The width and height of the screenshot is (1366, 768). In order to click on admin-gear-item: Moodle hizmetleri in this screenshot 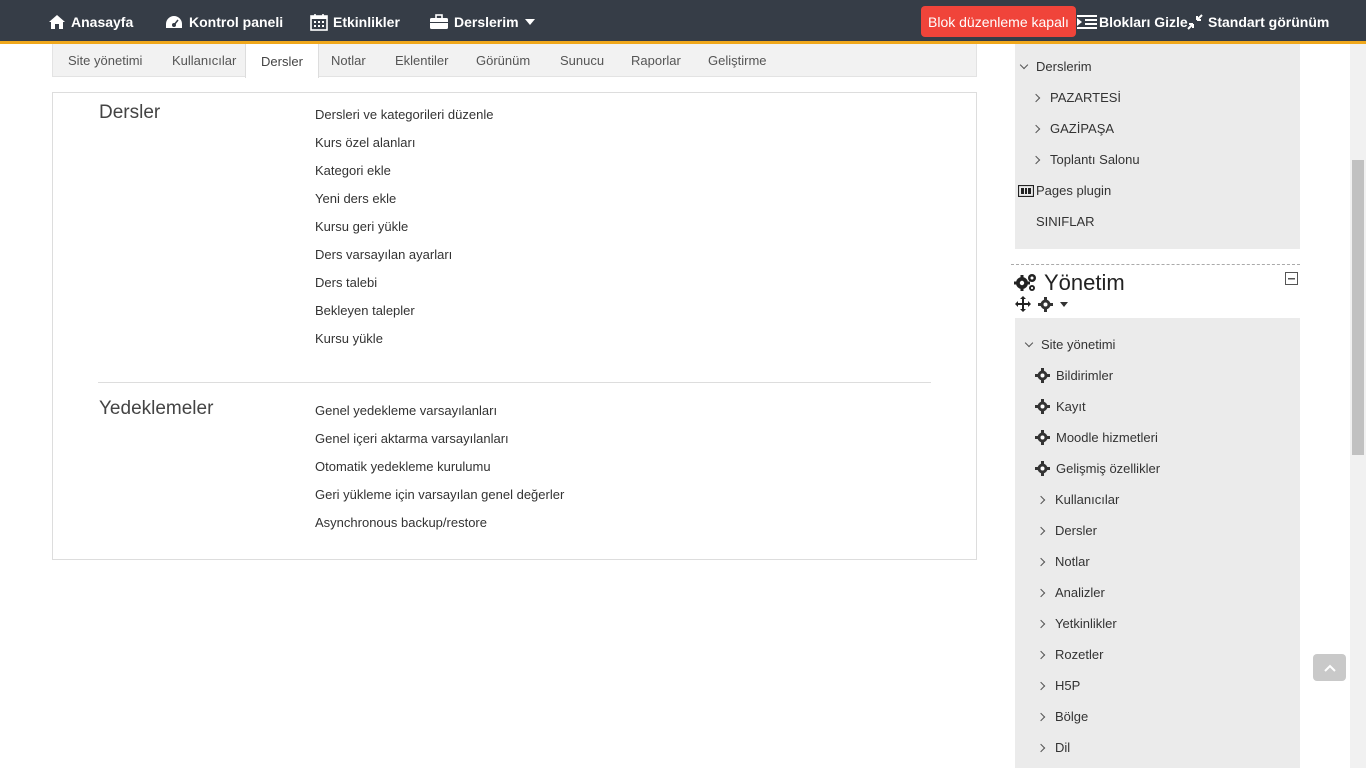, I will do `click(1096, 437)`.